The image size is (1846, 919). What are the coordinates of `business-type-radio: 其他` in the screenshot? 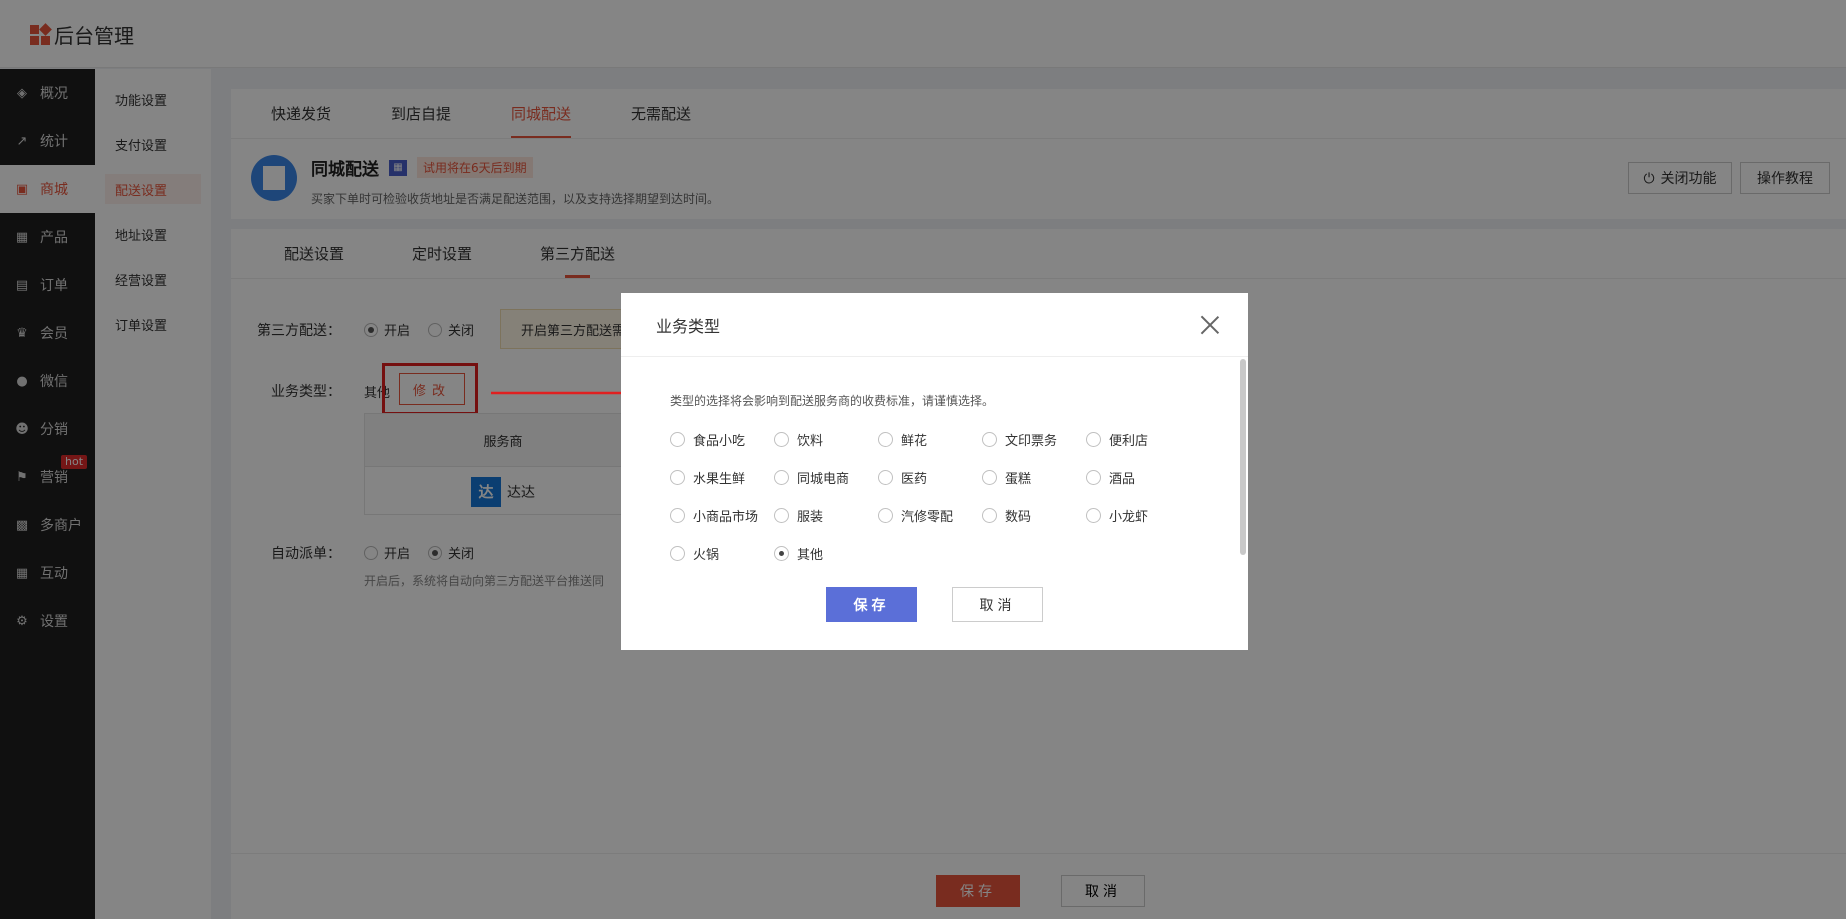 It's located at (826, 553).